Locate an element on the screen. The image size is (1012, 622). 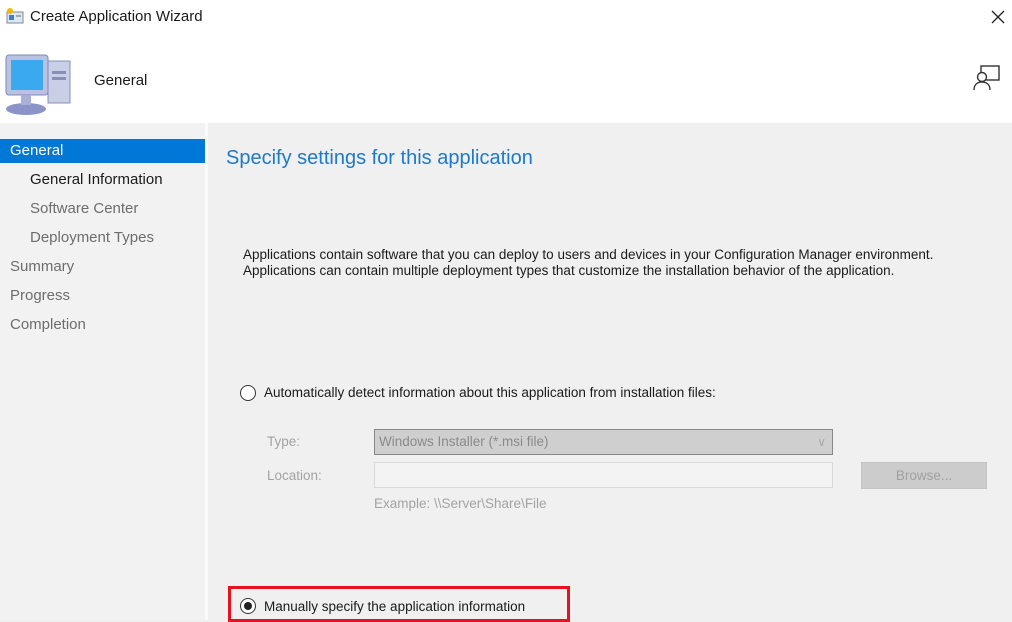
type-label: Type: is located at coordinates (284, 441).